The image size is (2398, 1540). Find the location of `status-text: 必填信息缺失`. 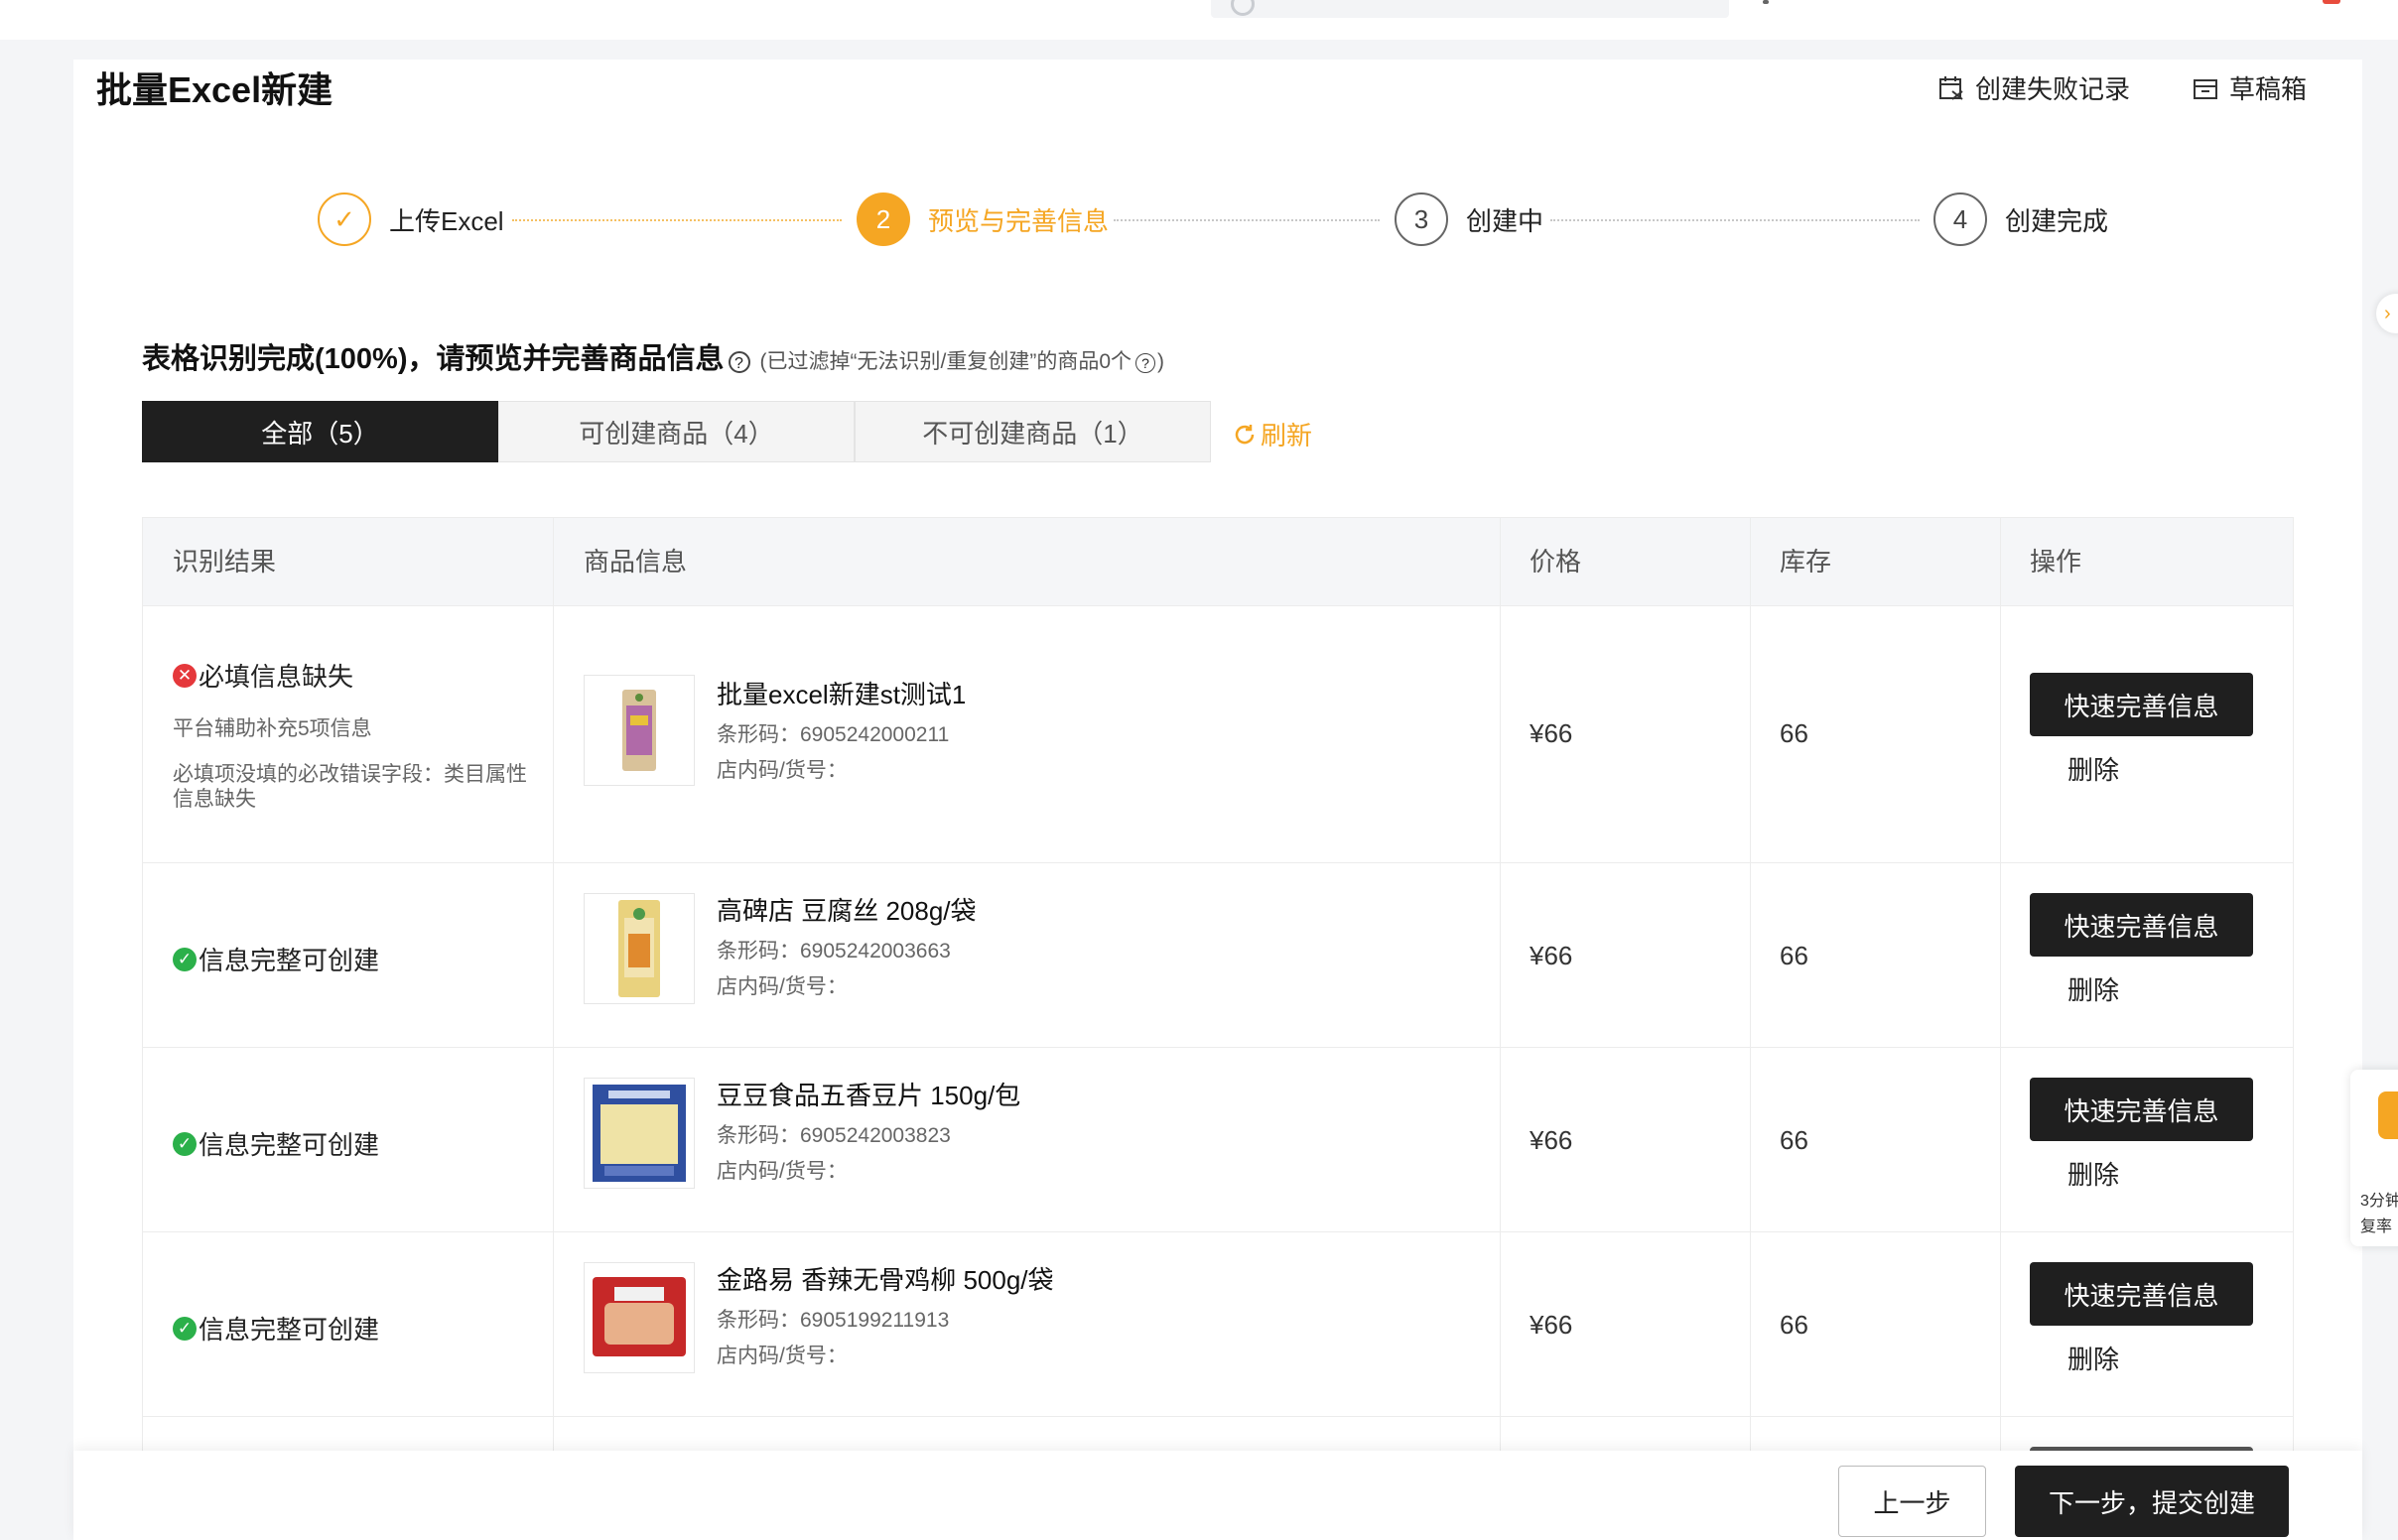

status-text: 必填信息缺失 is located at coordinates (276, 677).